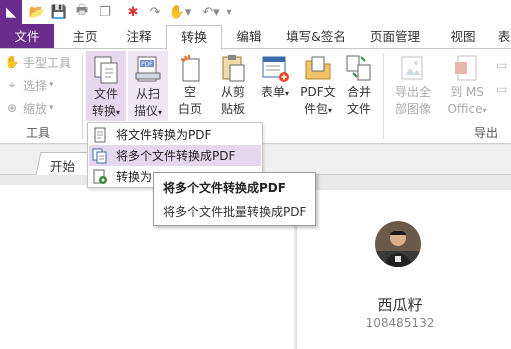 The height and width of the screenshot is (349, 511). What do you see at coordinates (133, 12) in the screenshot?
I see `new-icon: ✱` at bounding box center [133, 12].